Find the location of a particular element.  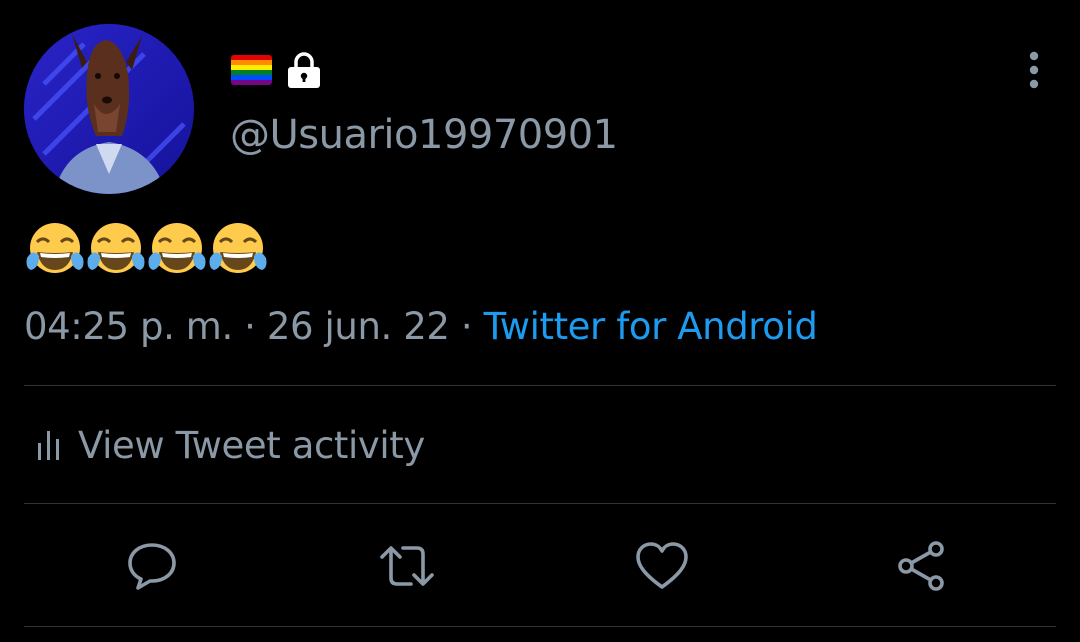

view-tweet-activity-button: View Tweet activity is located at coordinates (230, 445).